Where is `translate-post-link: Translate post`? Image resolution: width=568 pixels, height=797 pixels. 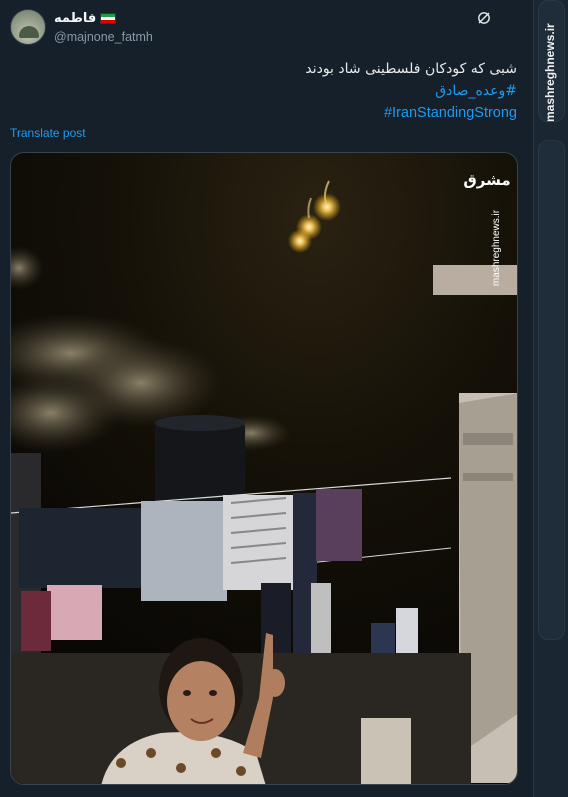 translate-post-link: Translate post is located at coordinates (48, 133).